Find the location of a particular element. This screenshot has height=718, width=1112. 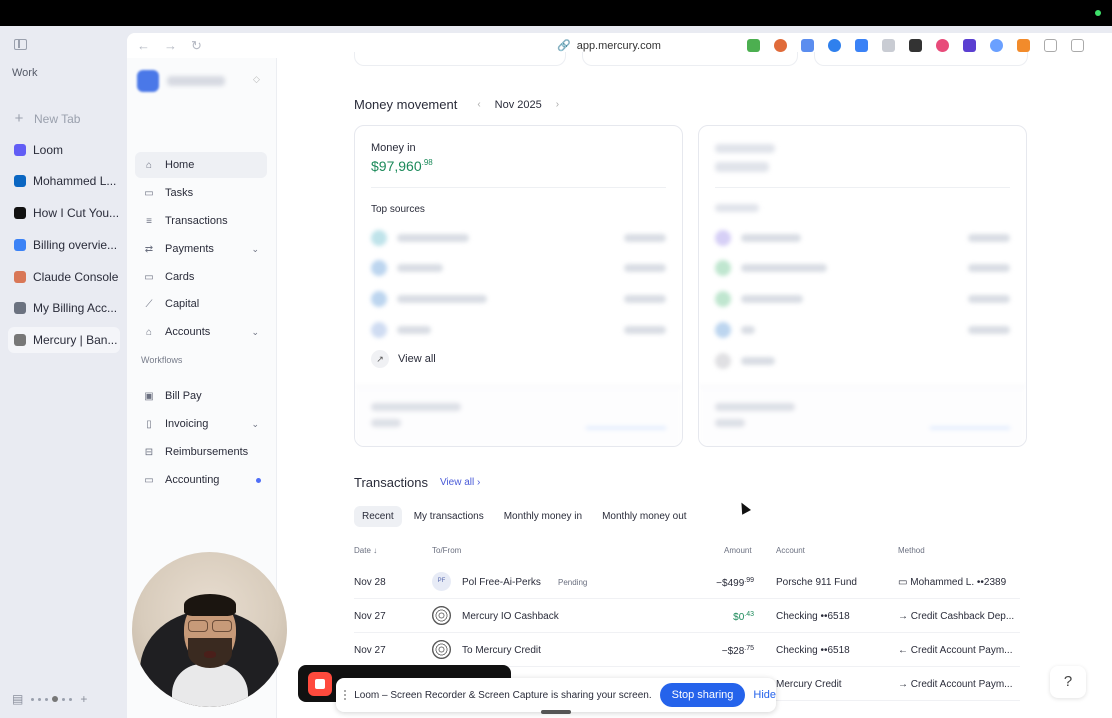

row-date: Nov 27 is located at coordinates (370, 616).